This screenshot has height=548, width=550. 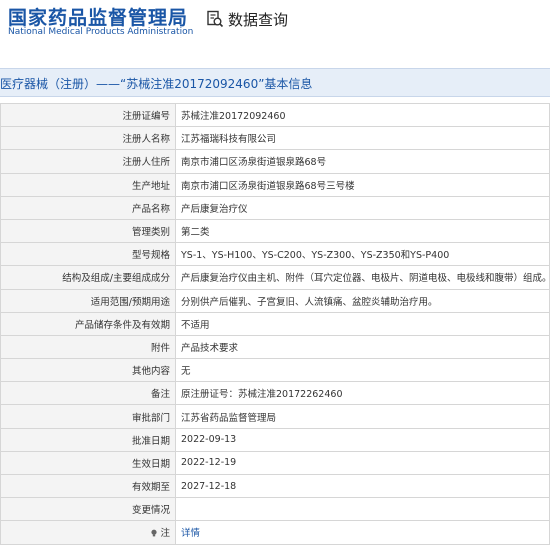 I want to click on field-label: 附件, so click(x=88, y=347).